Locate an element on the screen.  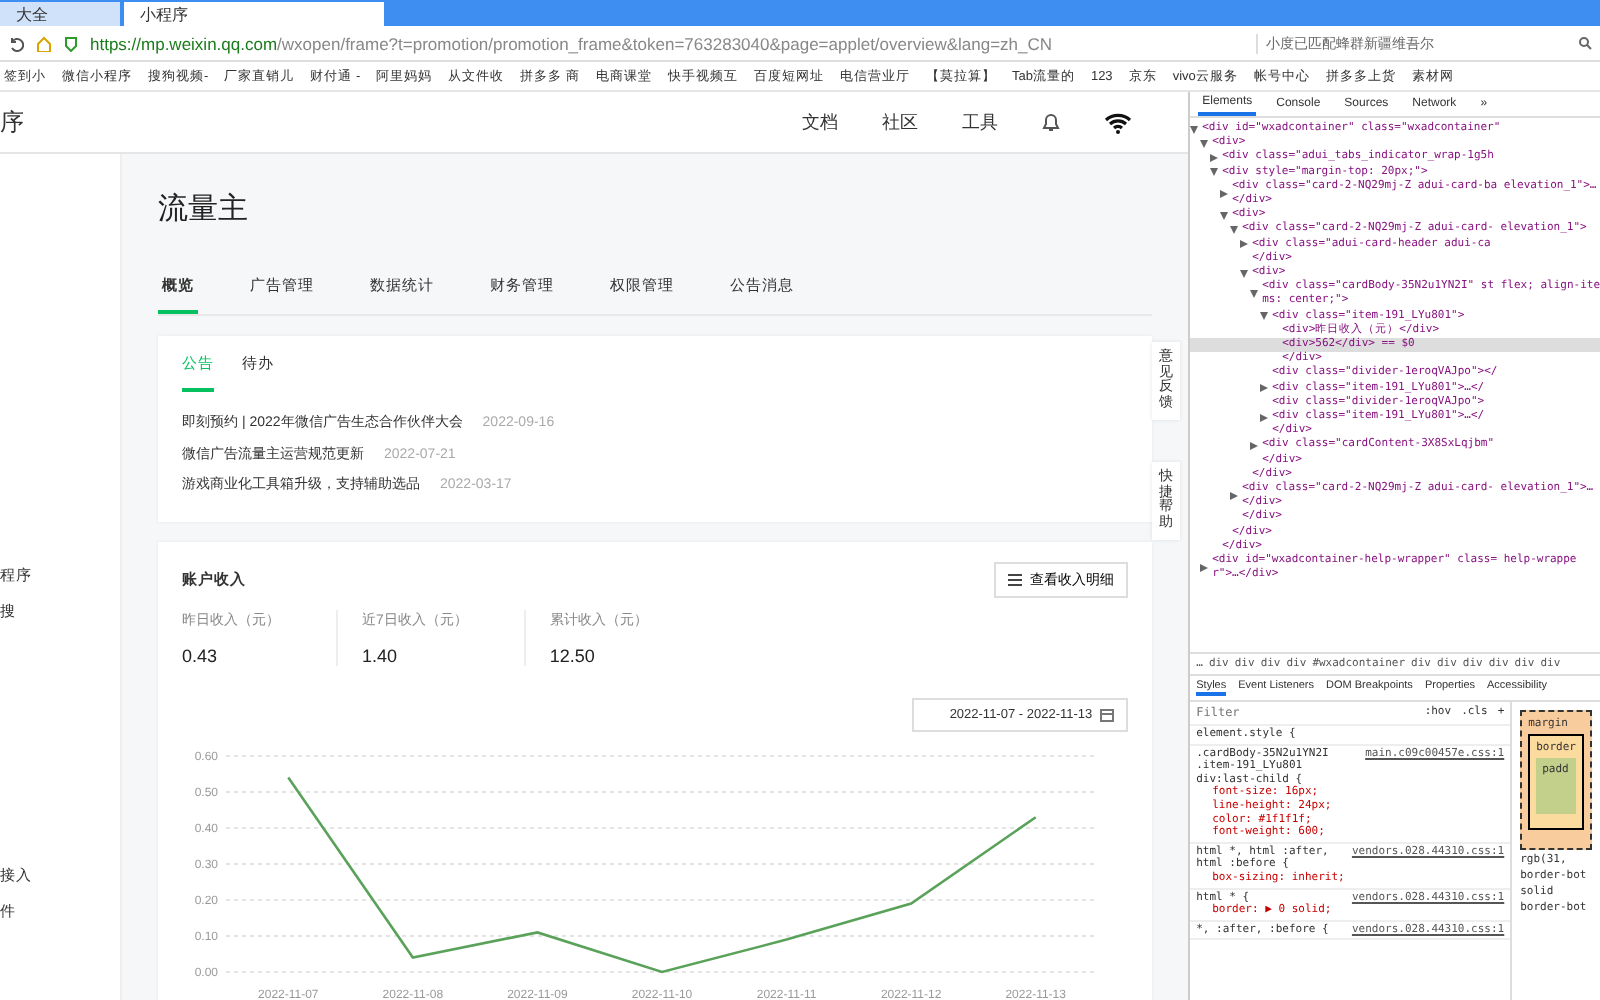
page-title: 流量主 is located at coordinates (204, 209).